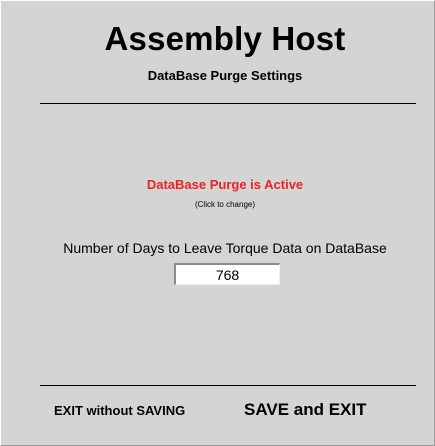 This screenshot has height=446, width=435. What do you see at coordinates (228, 103) in the screenshot?
I see `top-divider` at bounding box center [228, 103].